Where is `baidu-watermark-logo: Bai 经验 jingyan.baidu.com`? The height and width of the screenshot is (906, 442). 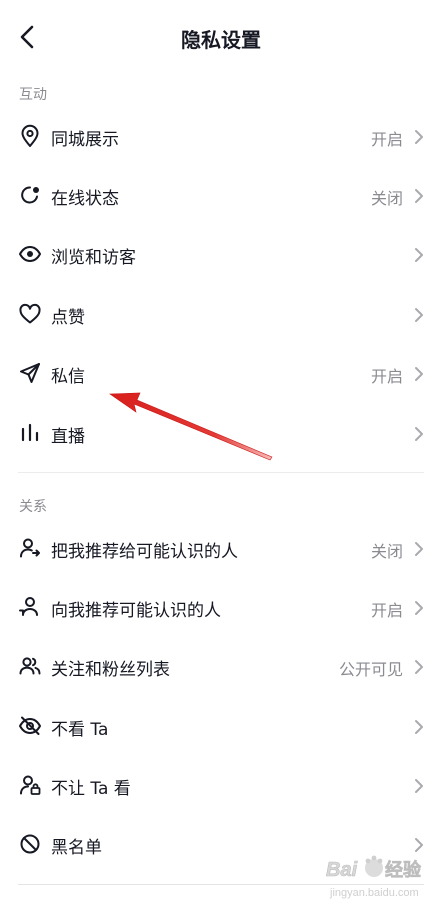 baidu-watermark-logo: Bai 经验 jingyan.baidu.com is located at coordinates (374, 877).